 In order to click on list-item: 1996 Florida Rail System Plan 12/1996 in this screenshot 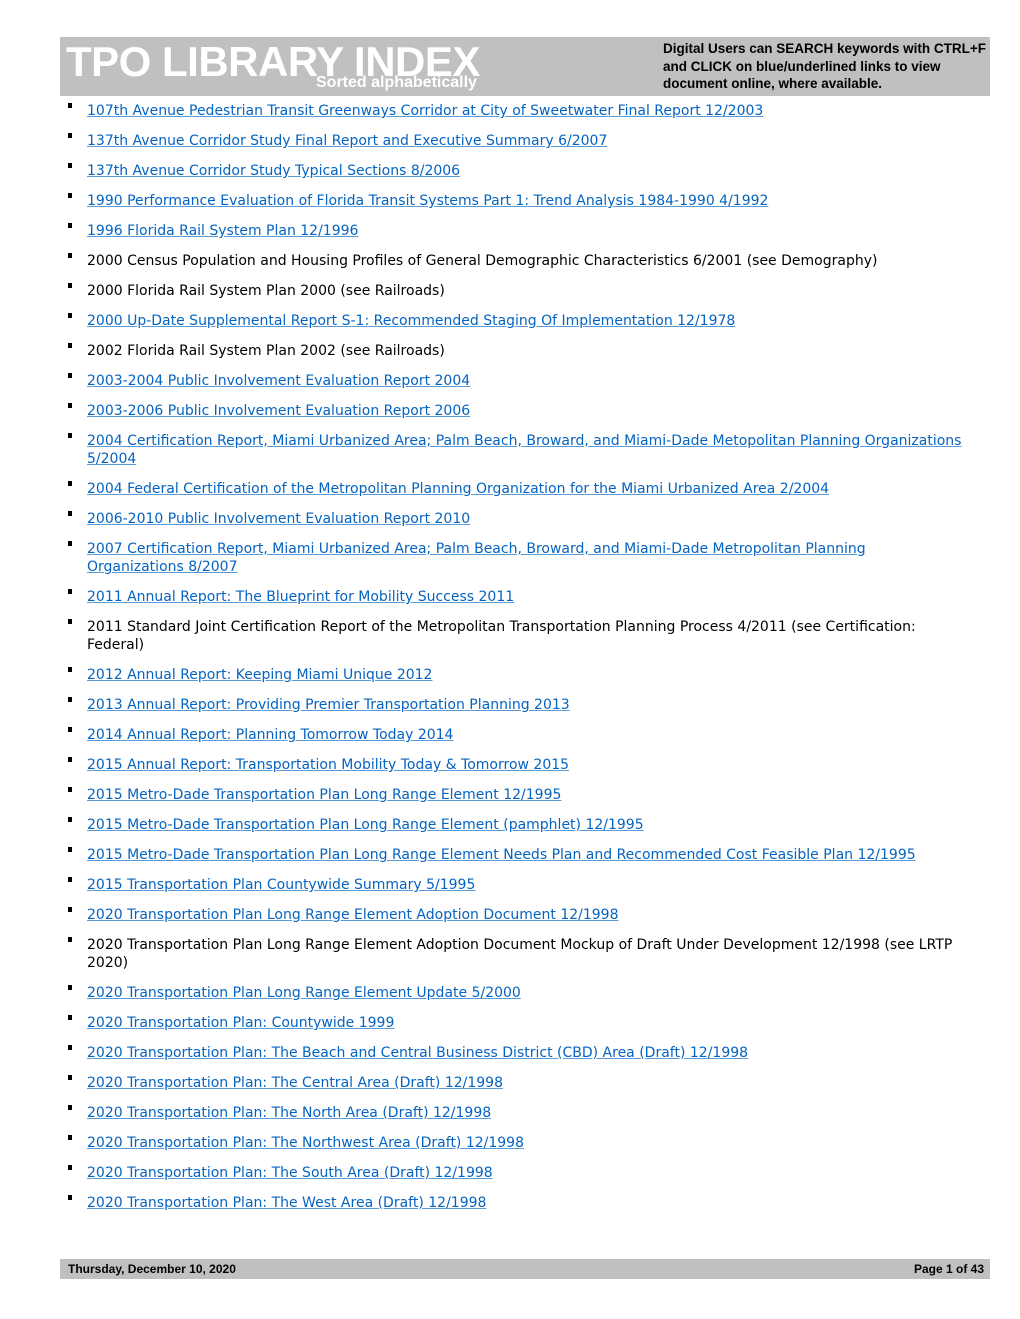, I will do `click(516, 231)`.